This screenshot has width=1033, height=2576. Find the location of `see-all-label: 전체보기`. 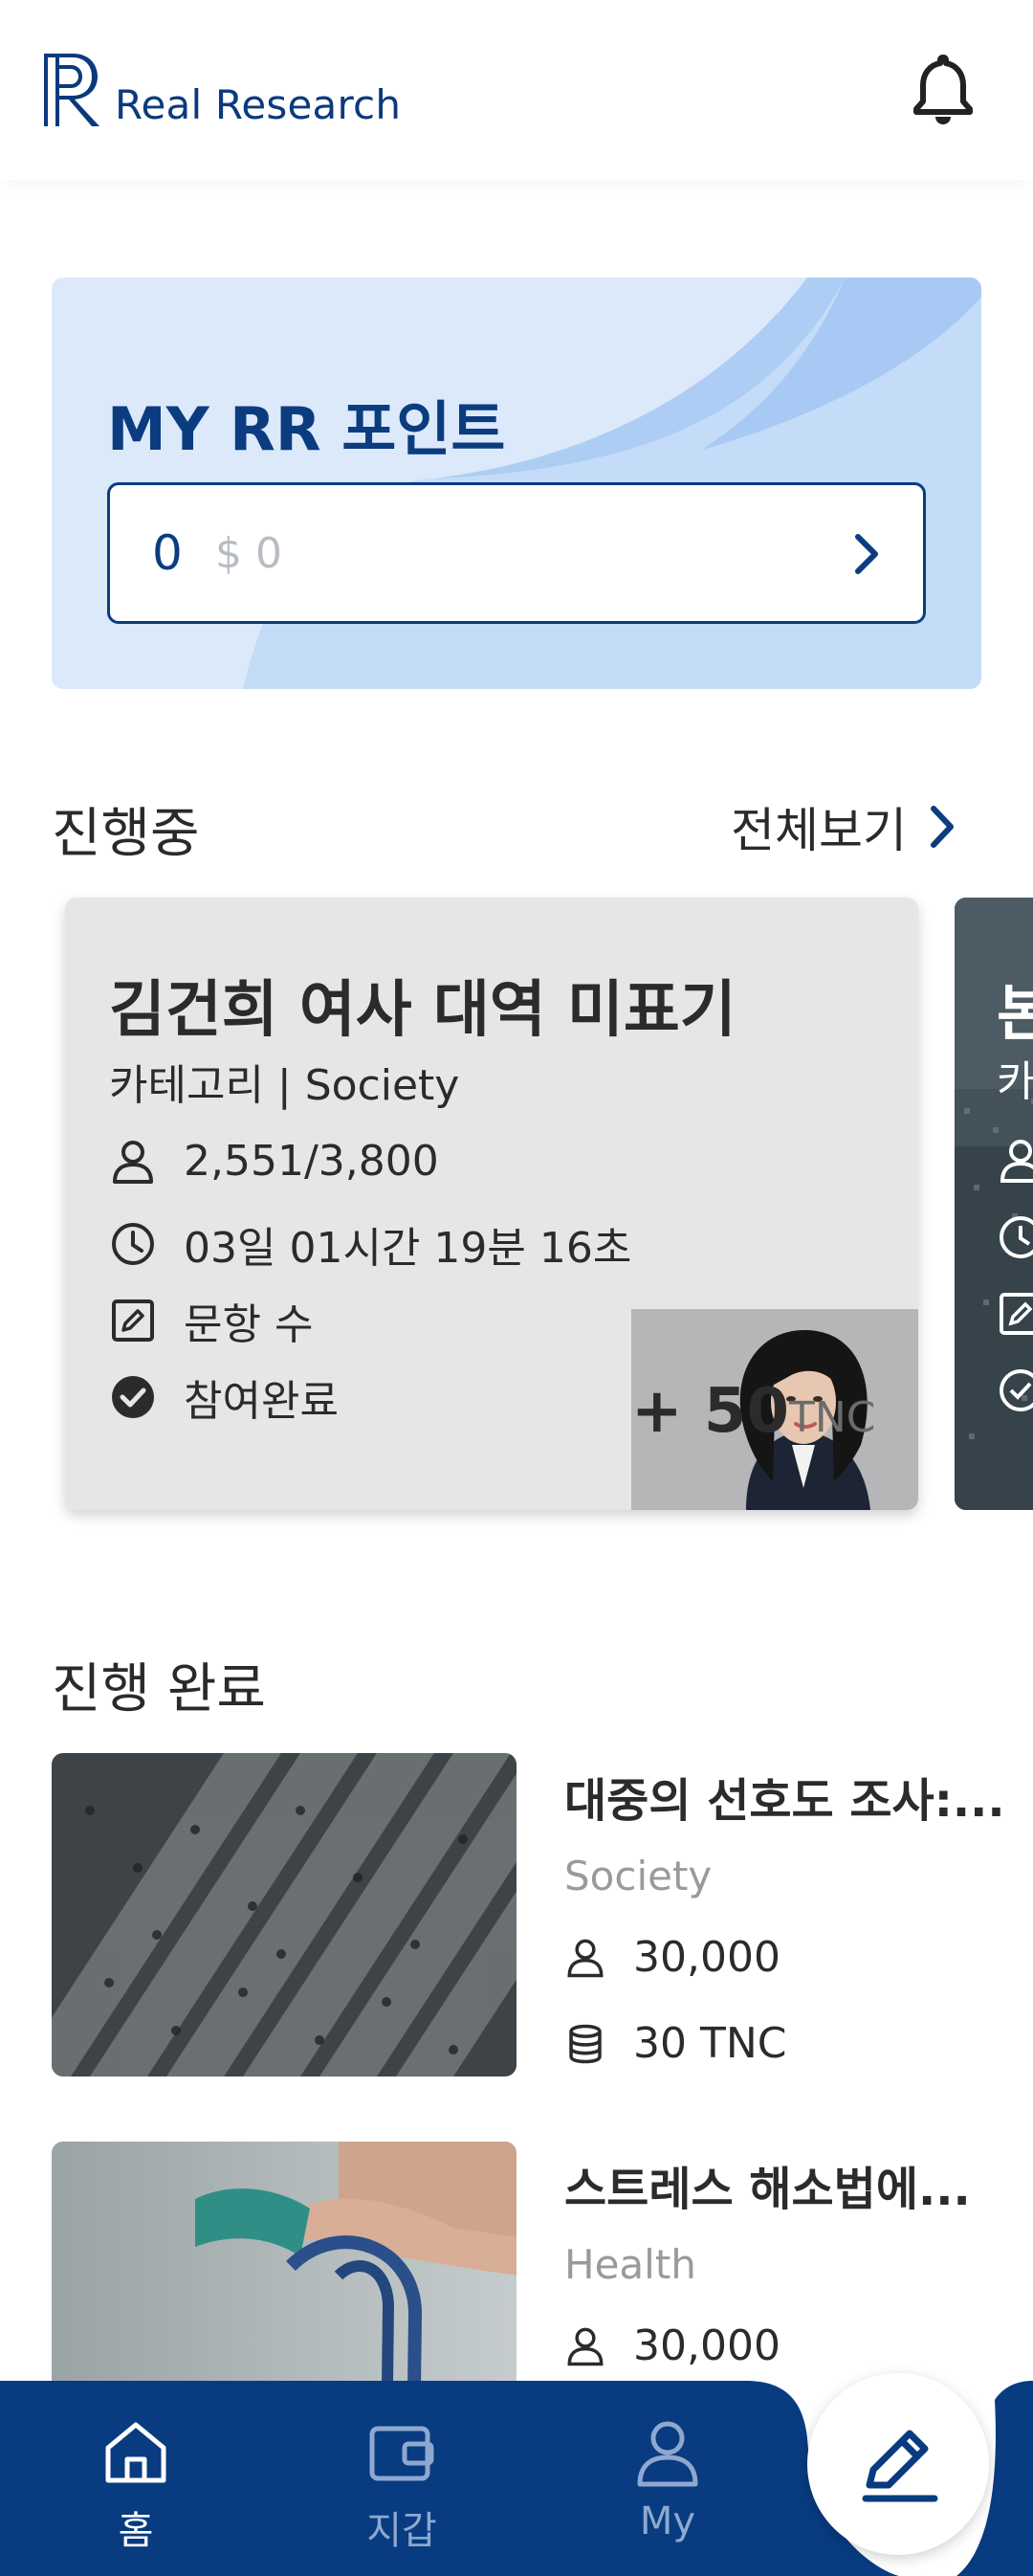

see-all-label: 전체보기 is located at coordinates (819, 830).